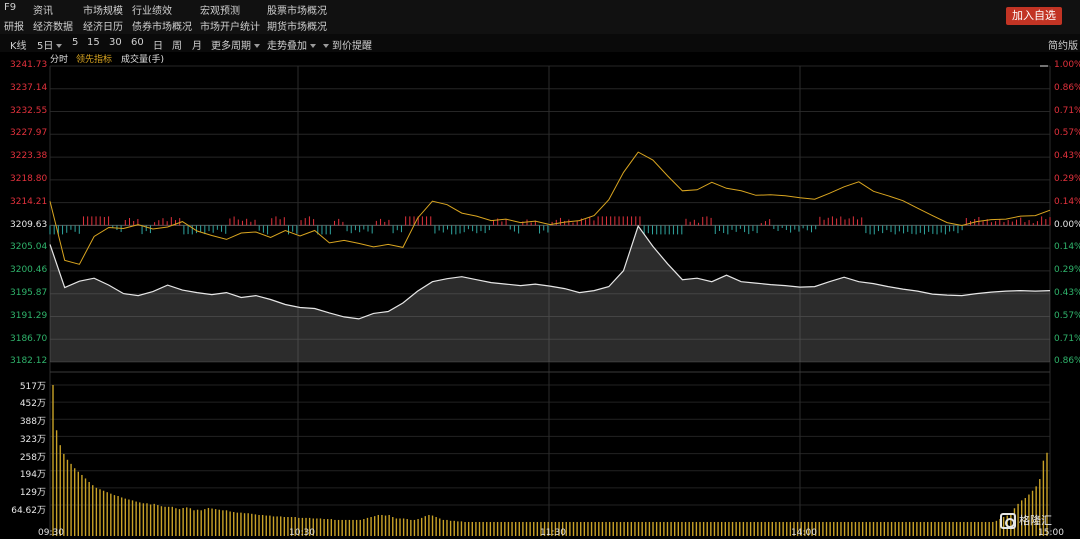 This screenshot has width=1080, height=539. What do you see at coordinates (804, 533) in the screenshot?
I see `time-tick: 14:00` at bounding box center [804, 533].